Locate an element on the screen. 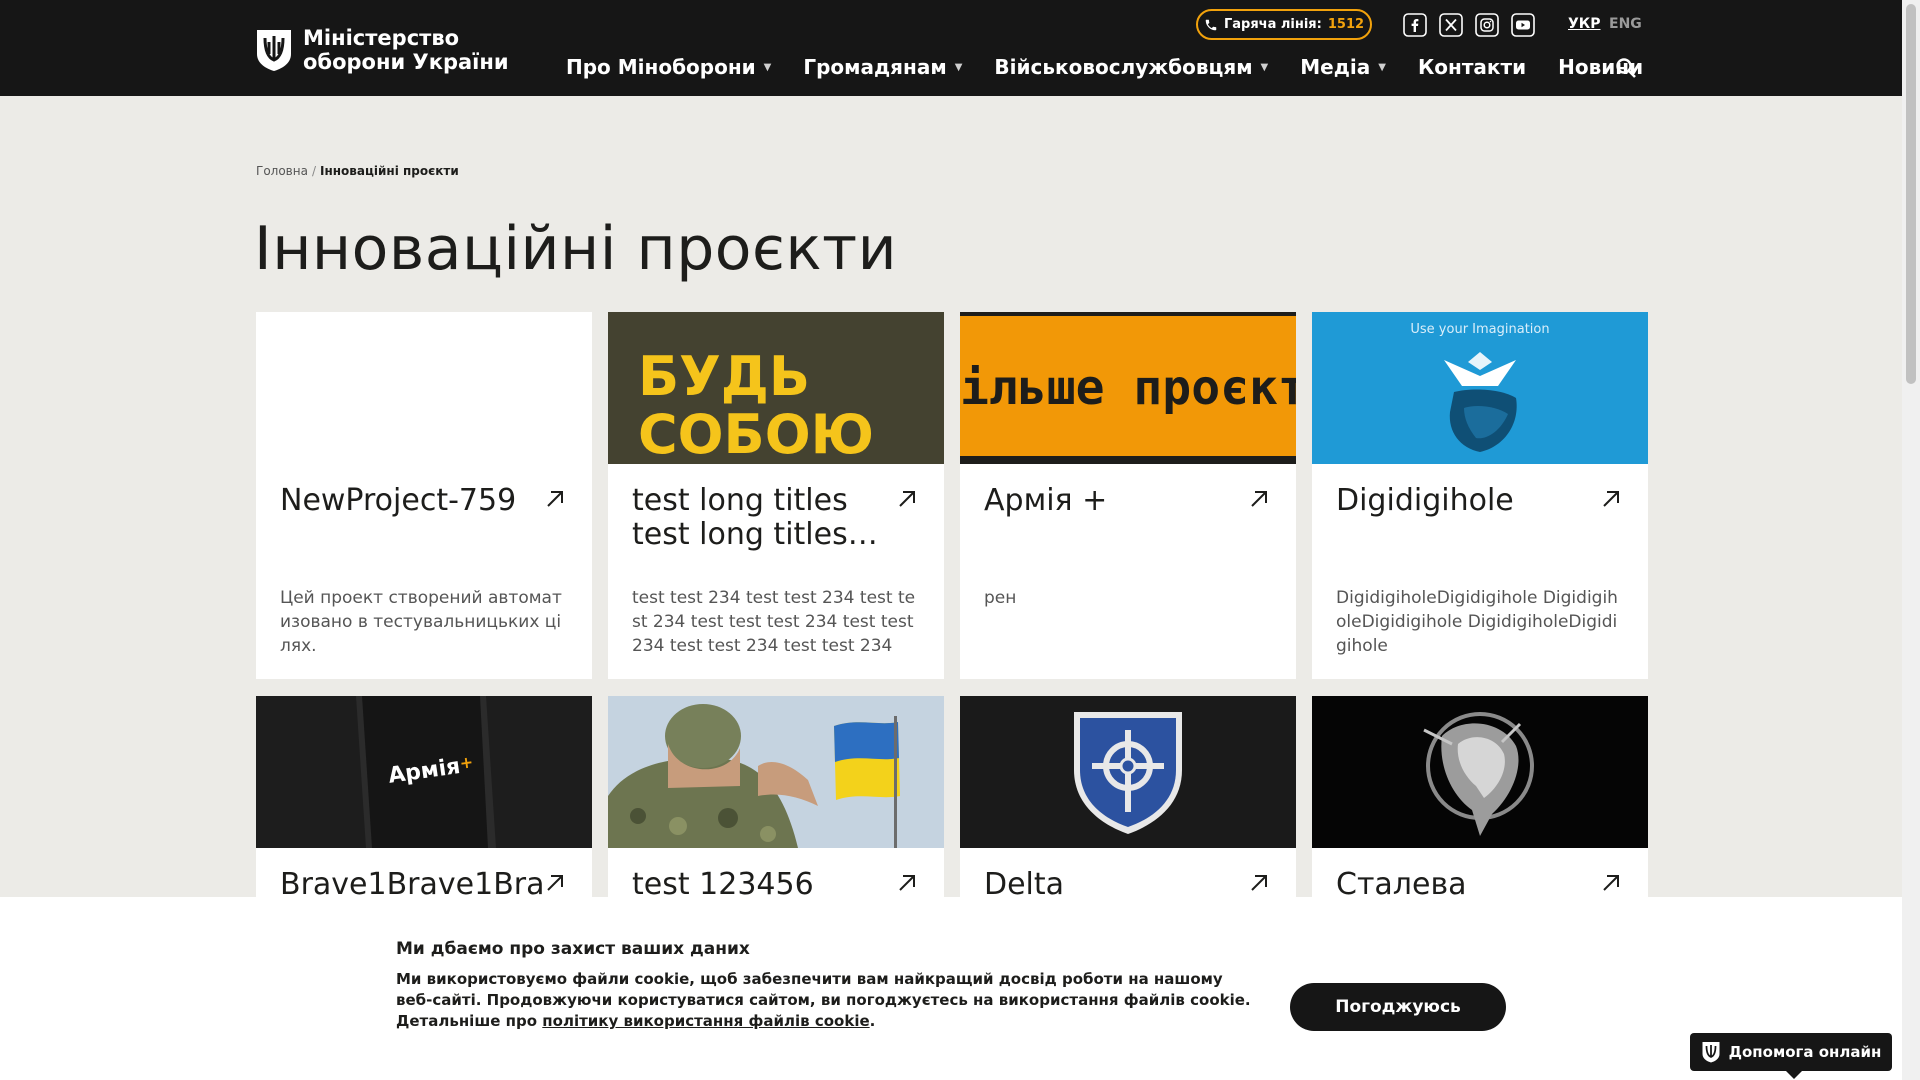 The height and width of the screenshot is (1080, 1920). youtube-link is located at coordinates (1523, 25).